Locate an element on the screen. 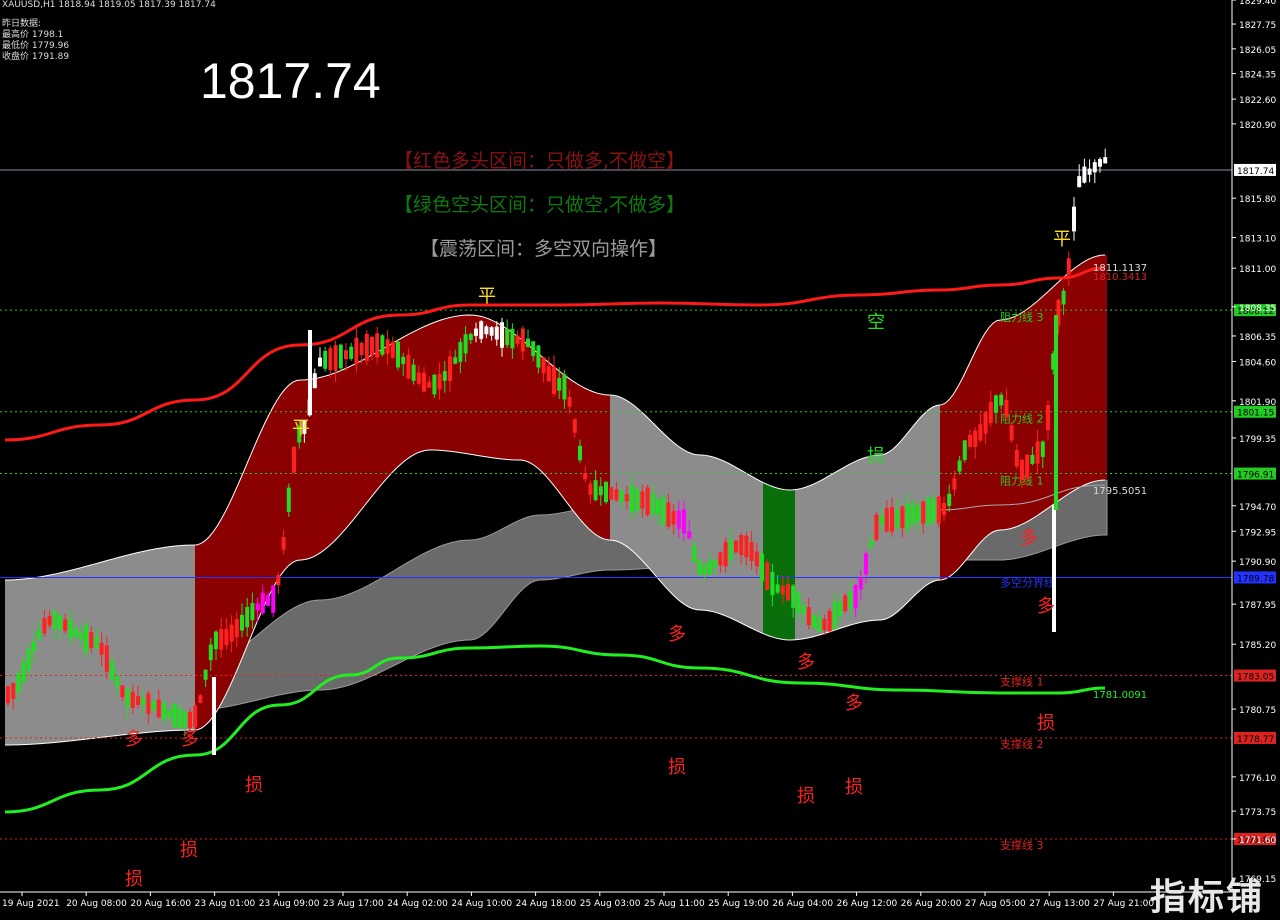 Image resolution: width=1280 pixels, height=920 pixels. y-tick-label: 1776.10 is located at coordinates (1257, 779).